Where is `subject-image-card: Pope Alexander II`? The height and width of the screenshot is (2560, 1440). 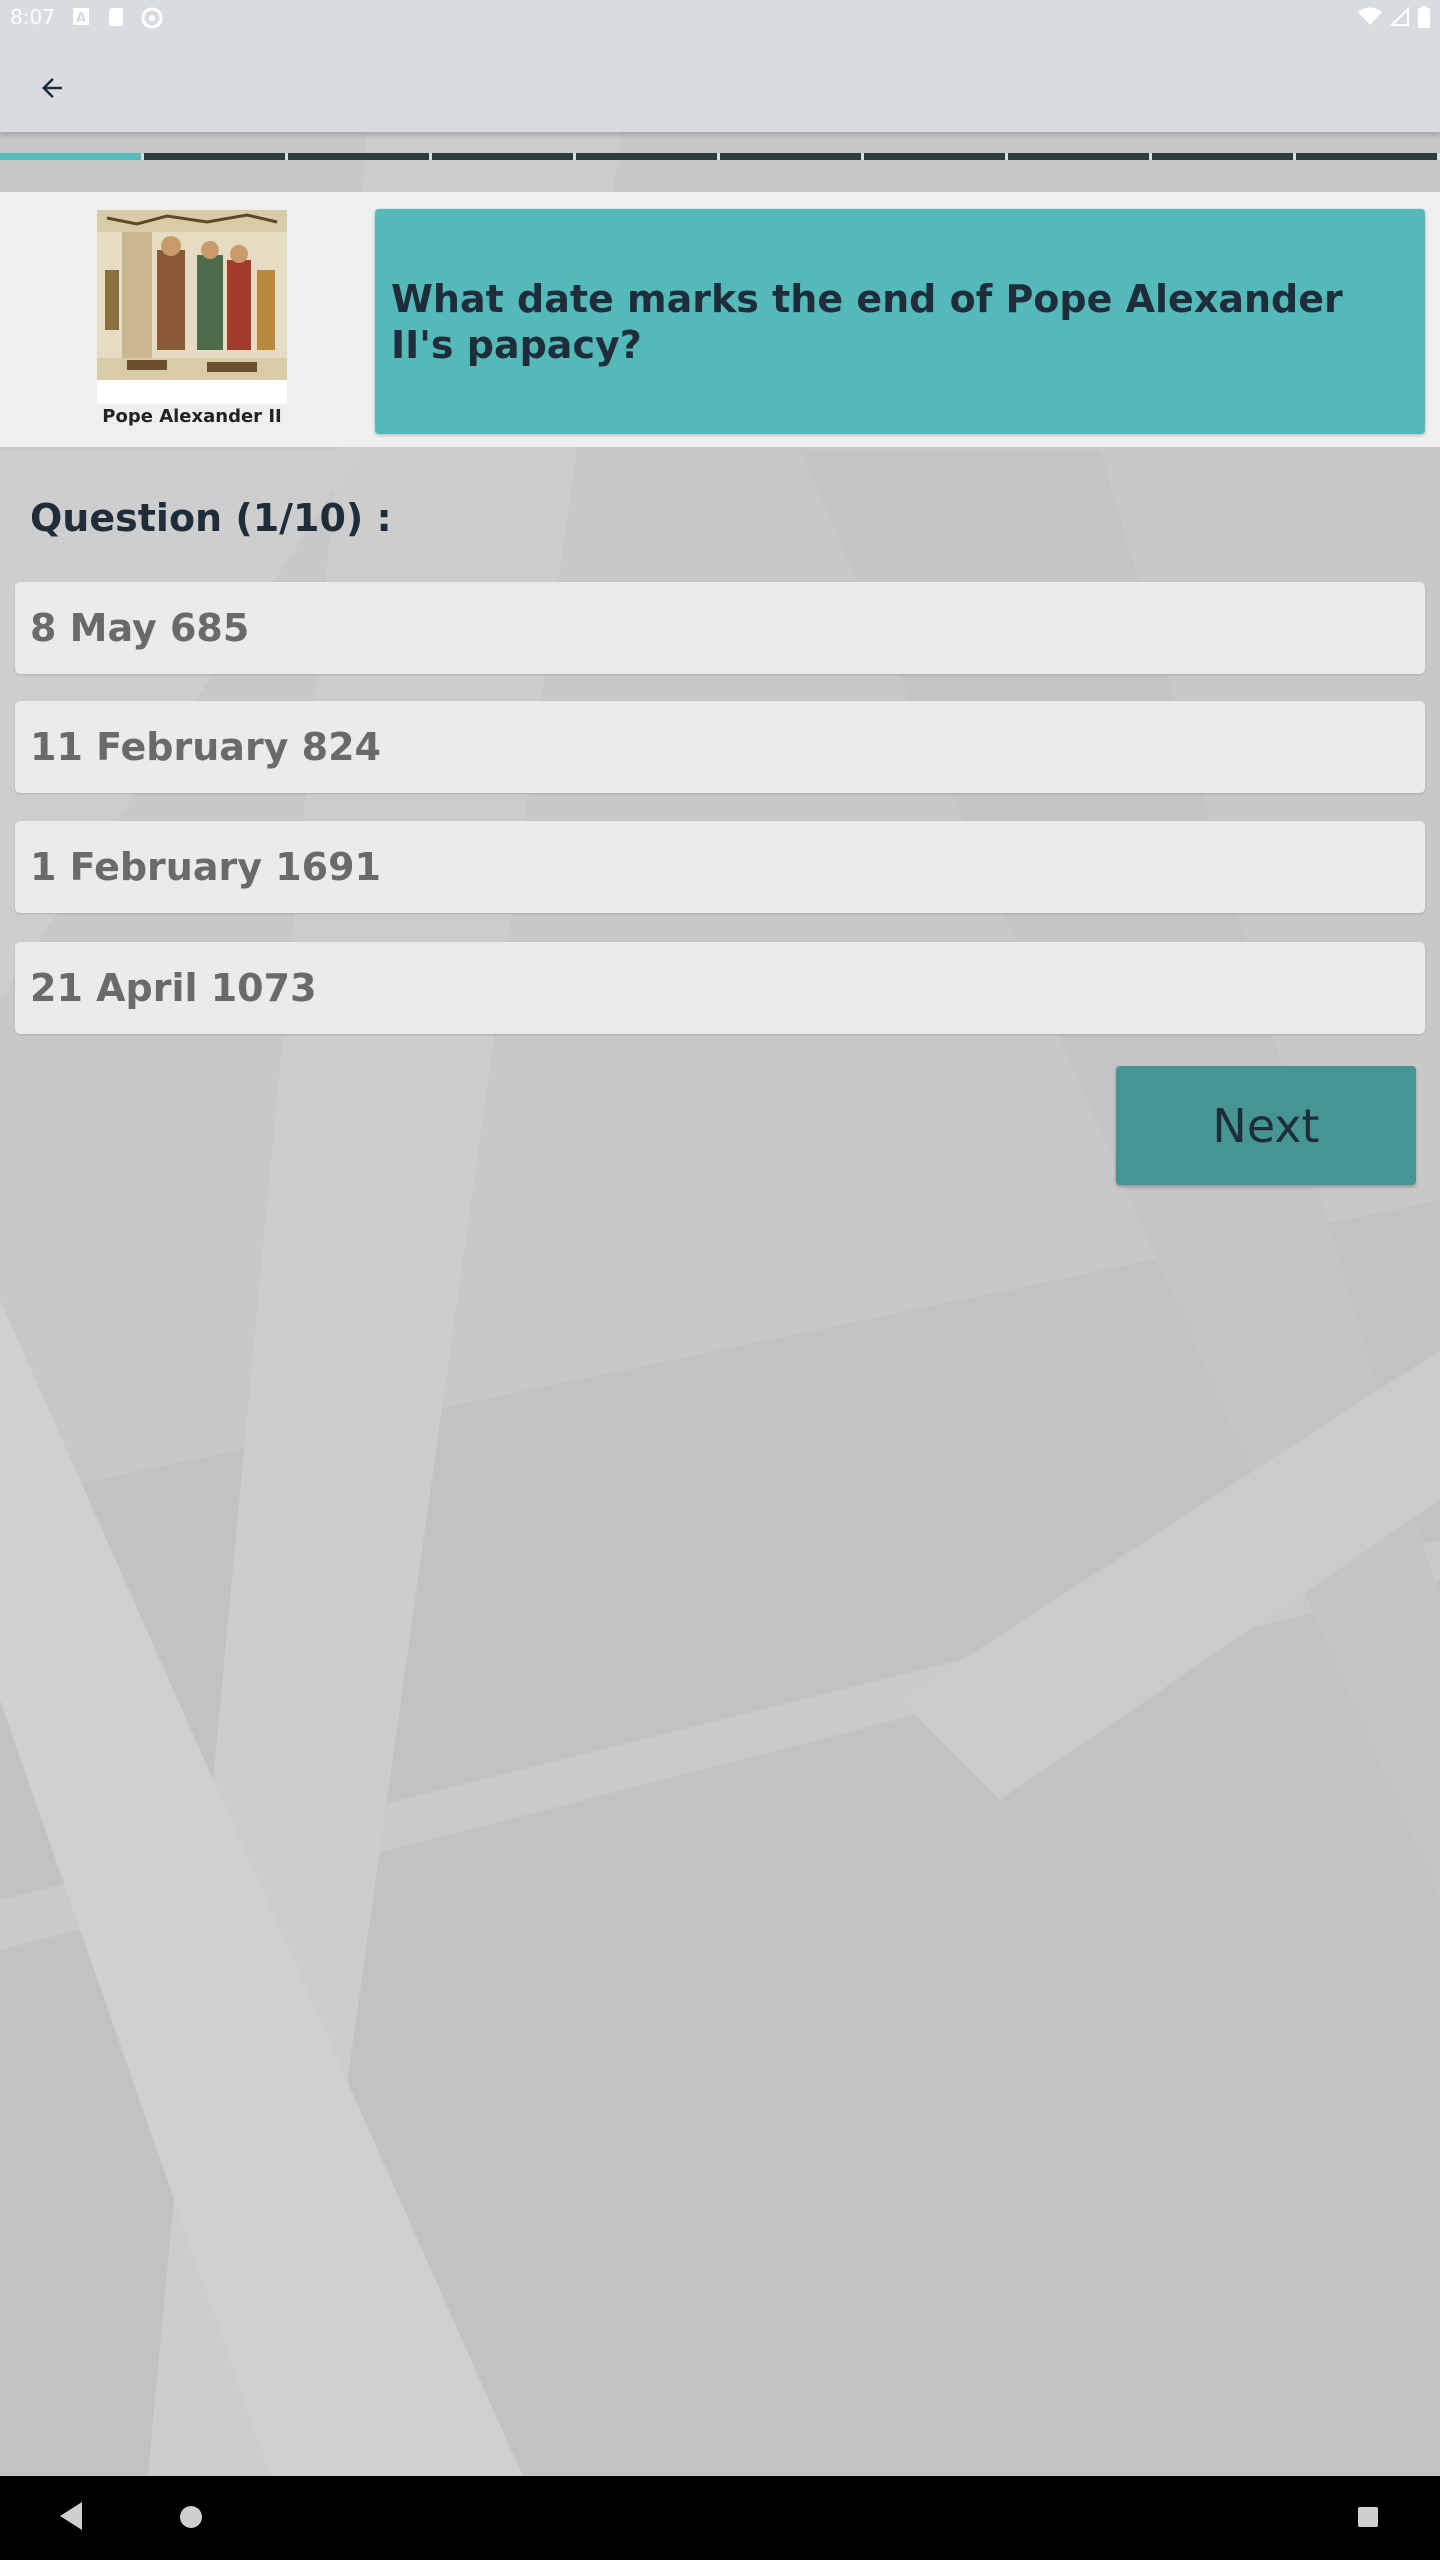
subject-image-card: Pope Alexander II is located at coordinates (192, 318).